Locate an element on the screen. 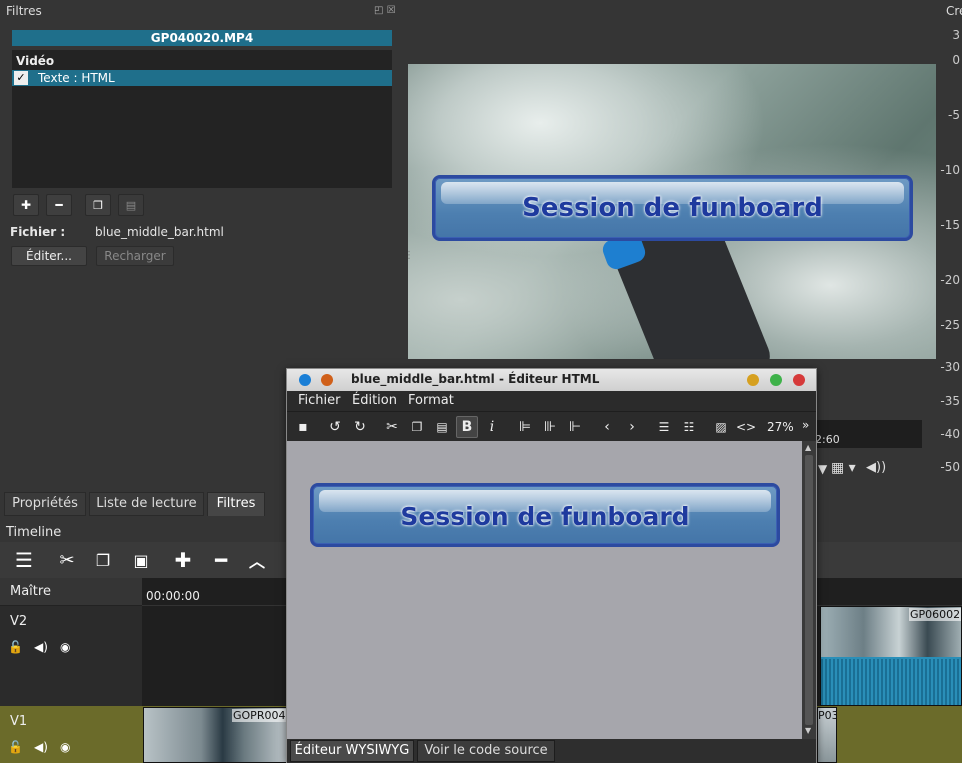  filter-enabled-checkbox: ✓ is located at coordinates (21, 78).